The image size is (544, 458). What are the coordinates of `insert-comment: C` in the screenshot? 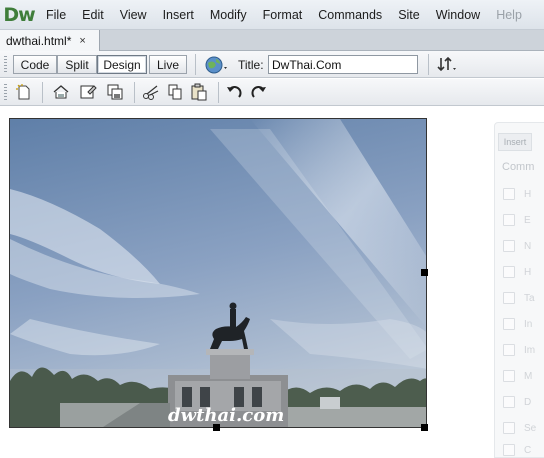 It's located at (523, 449).